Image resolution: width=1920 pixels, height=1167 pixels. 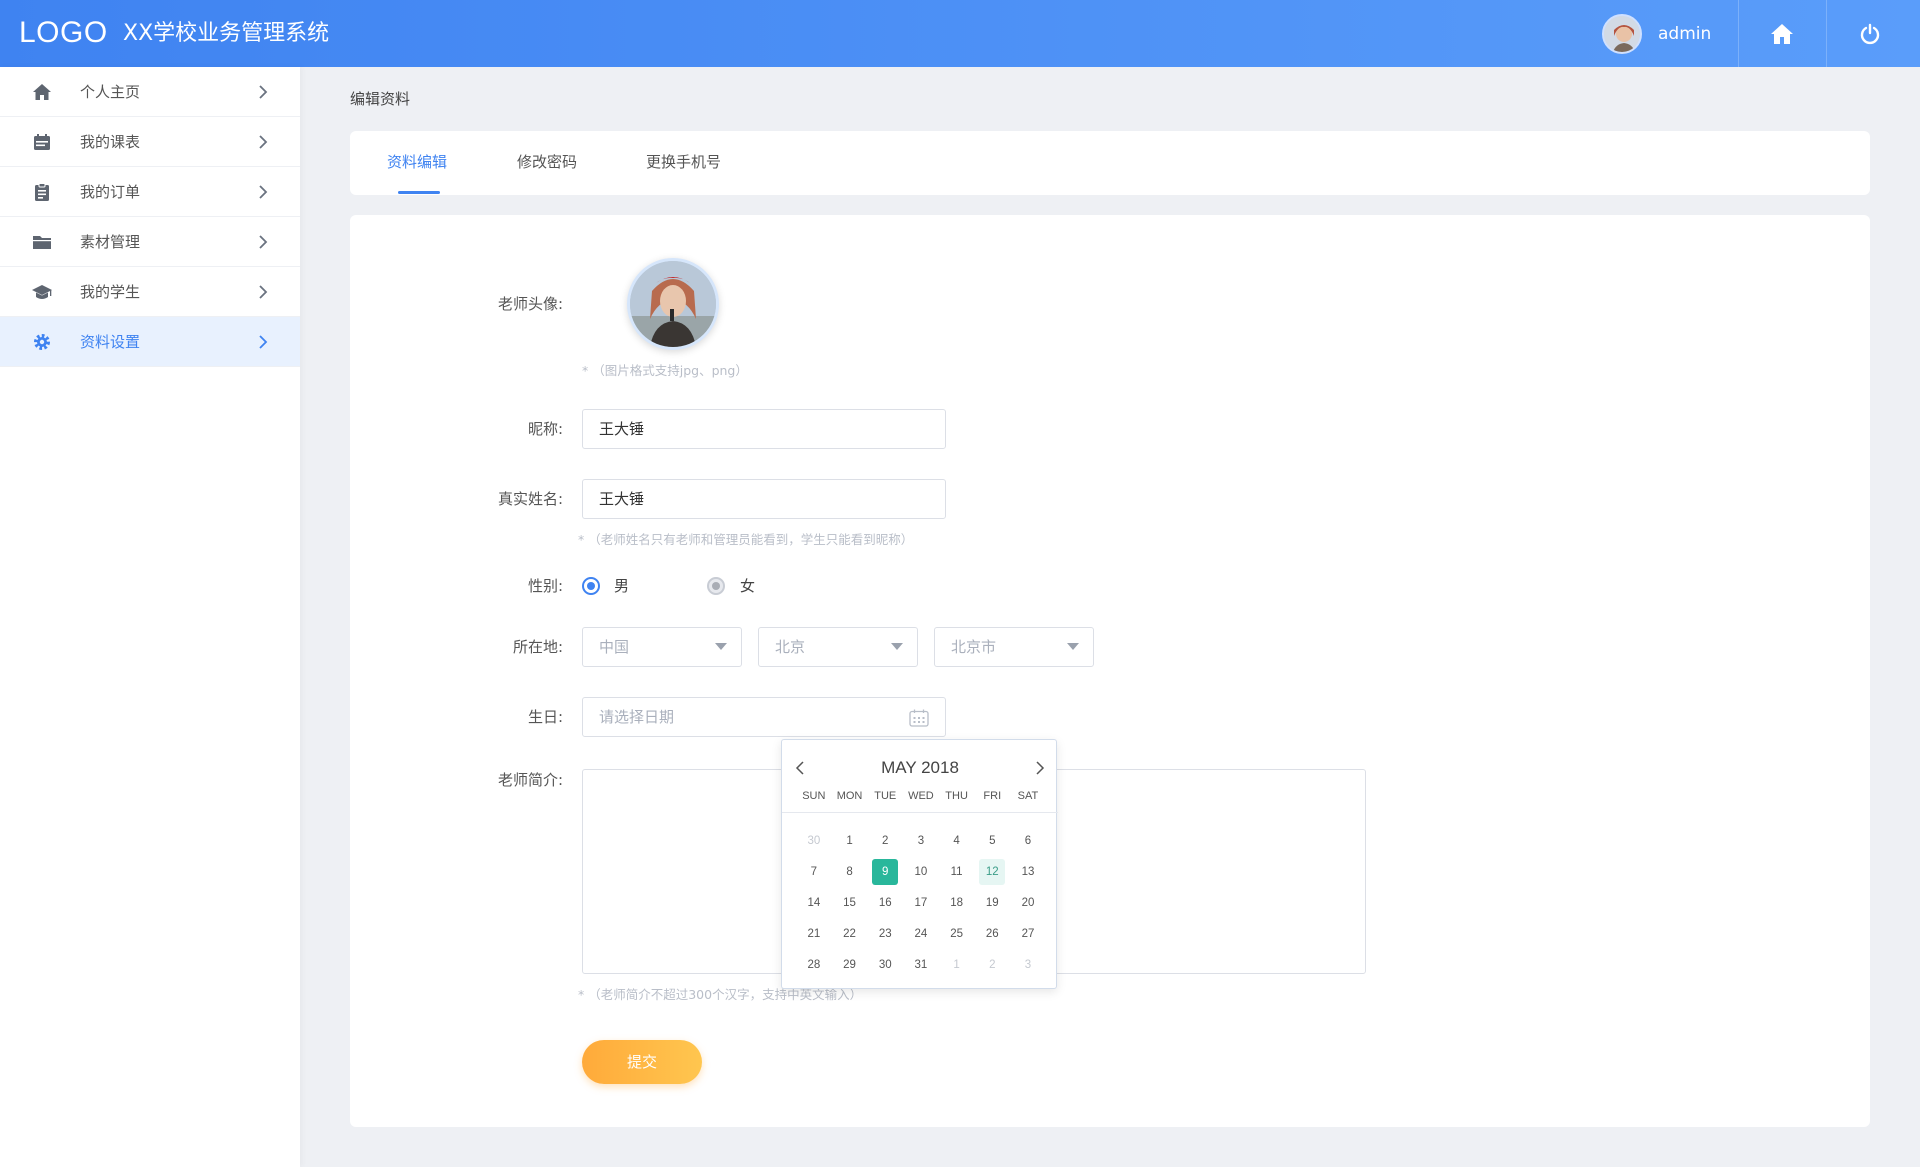 What do you see at coordinates (642, 1062) in the screenshot?
I see `submit-button: 提交` at bounding box center [642, 1062].